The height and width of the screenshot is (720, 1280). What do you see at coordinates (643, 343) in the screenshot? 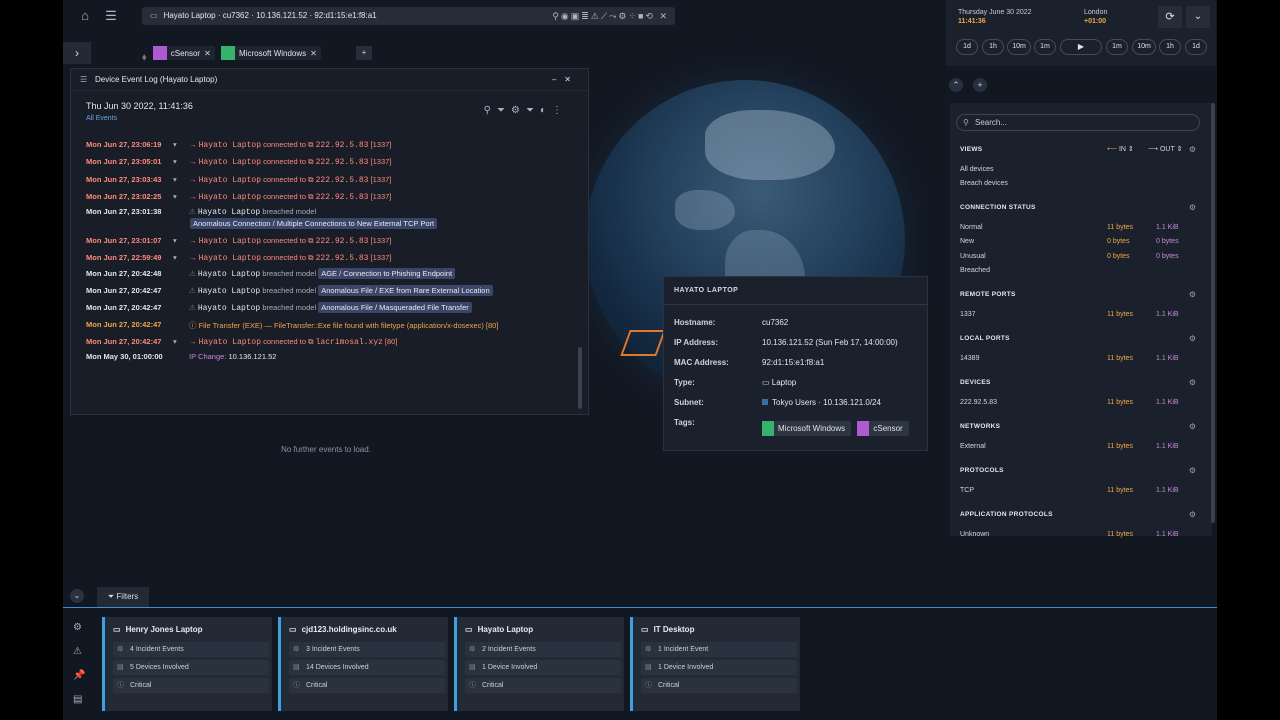
I see `laptop-device-marker` at bounding box center [643, 343].